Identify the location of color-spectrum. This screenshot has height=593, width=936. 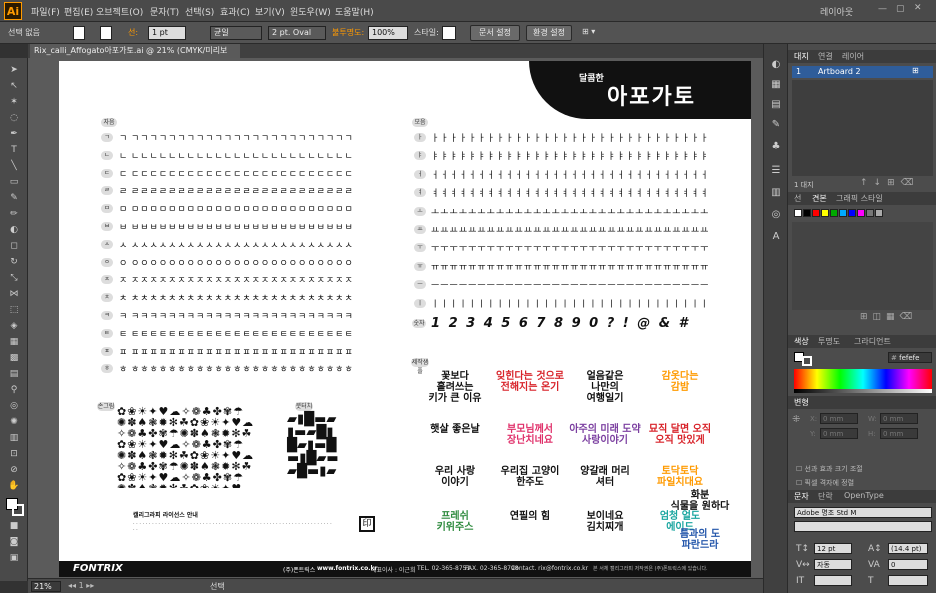
(863, 379).